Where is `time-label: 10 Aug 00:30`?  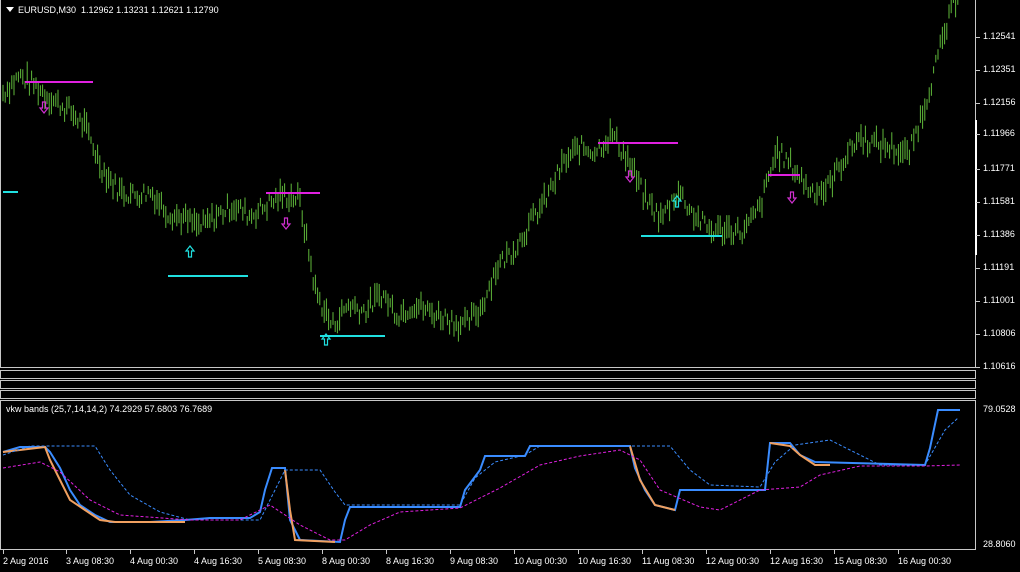
time-label: 10 Aug 00:30 is located at coordinates (541, 561).